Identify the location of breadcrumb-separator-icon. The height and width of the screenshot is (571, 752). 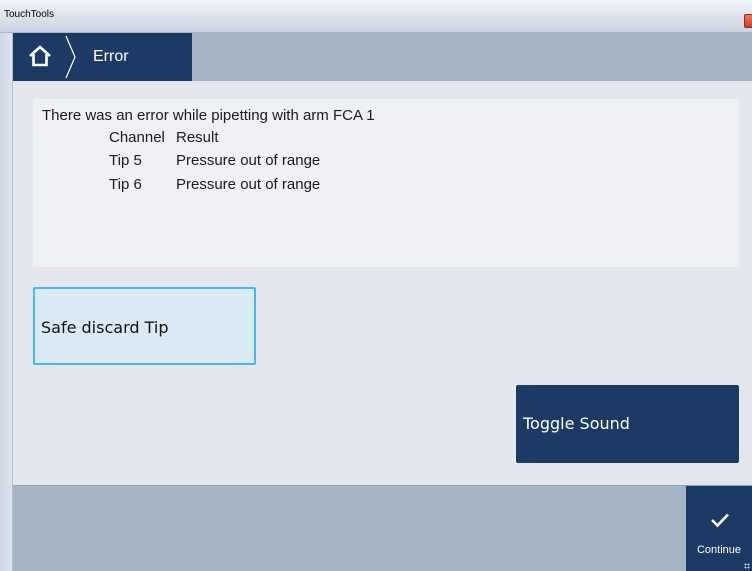
(70, 57).